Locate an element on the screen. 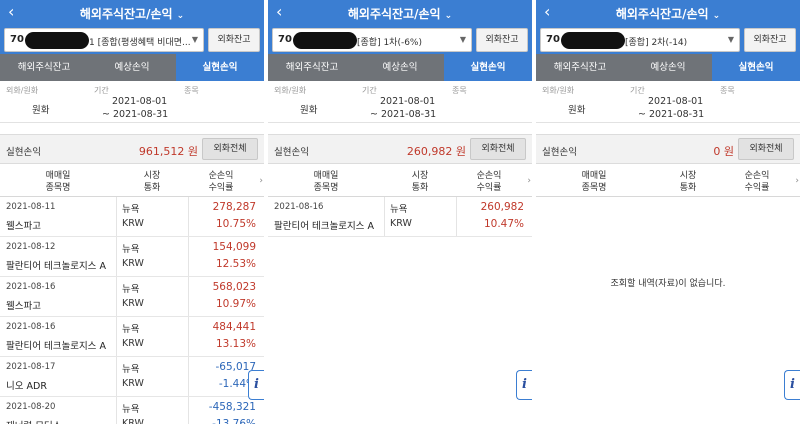  net-pl: 278,287 is located at coordinates (234, 207).